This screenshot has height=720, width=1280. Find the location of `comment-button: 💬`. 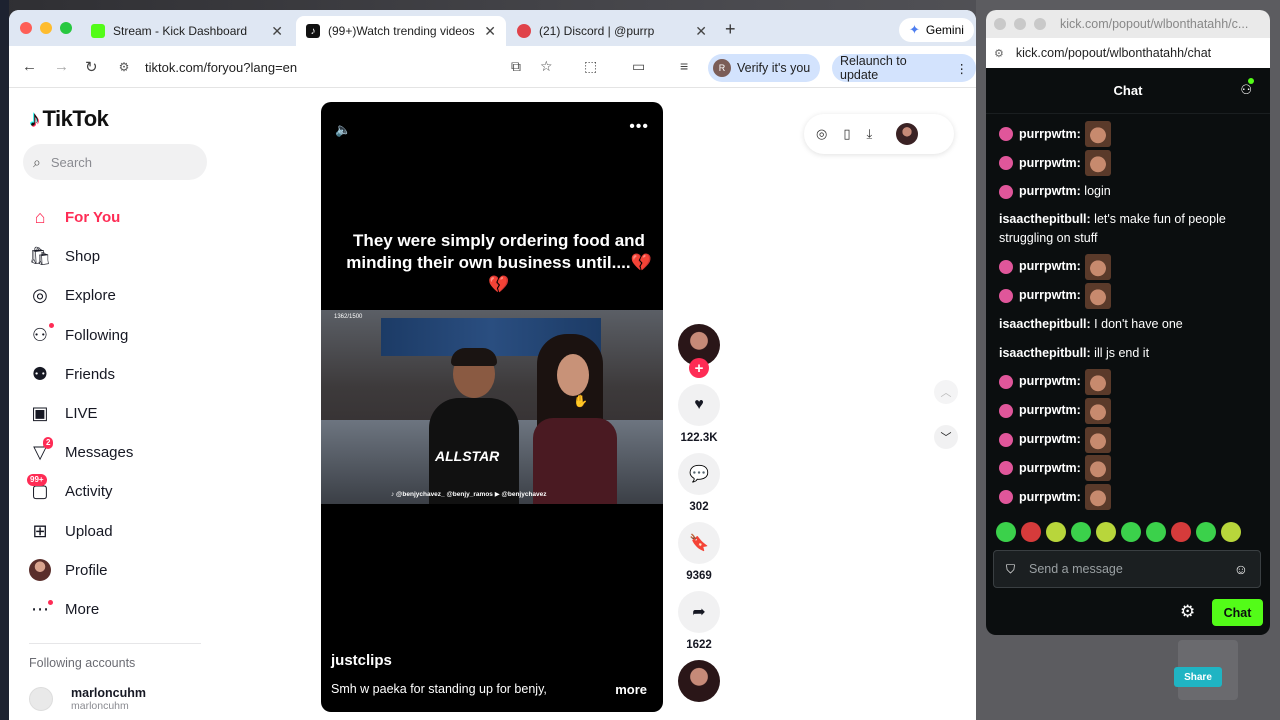

comment-button: 💬 is located at coordinates (699, 474).